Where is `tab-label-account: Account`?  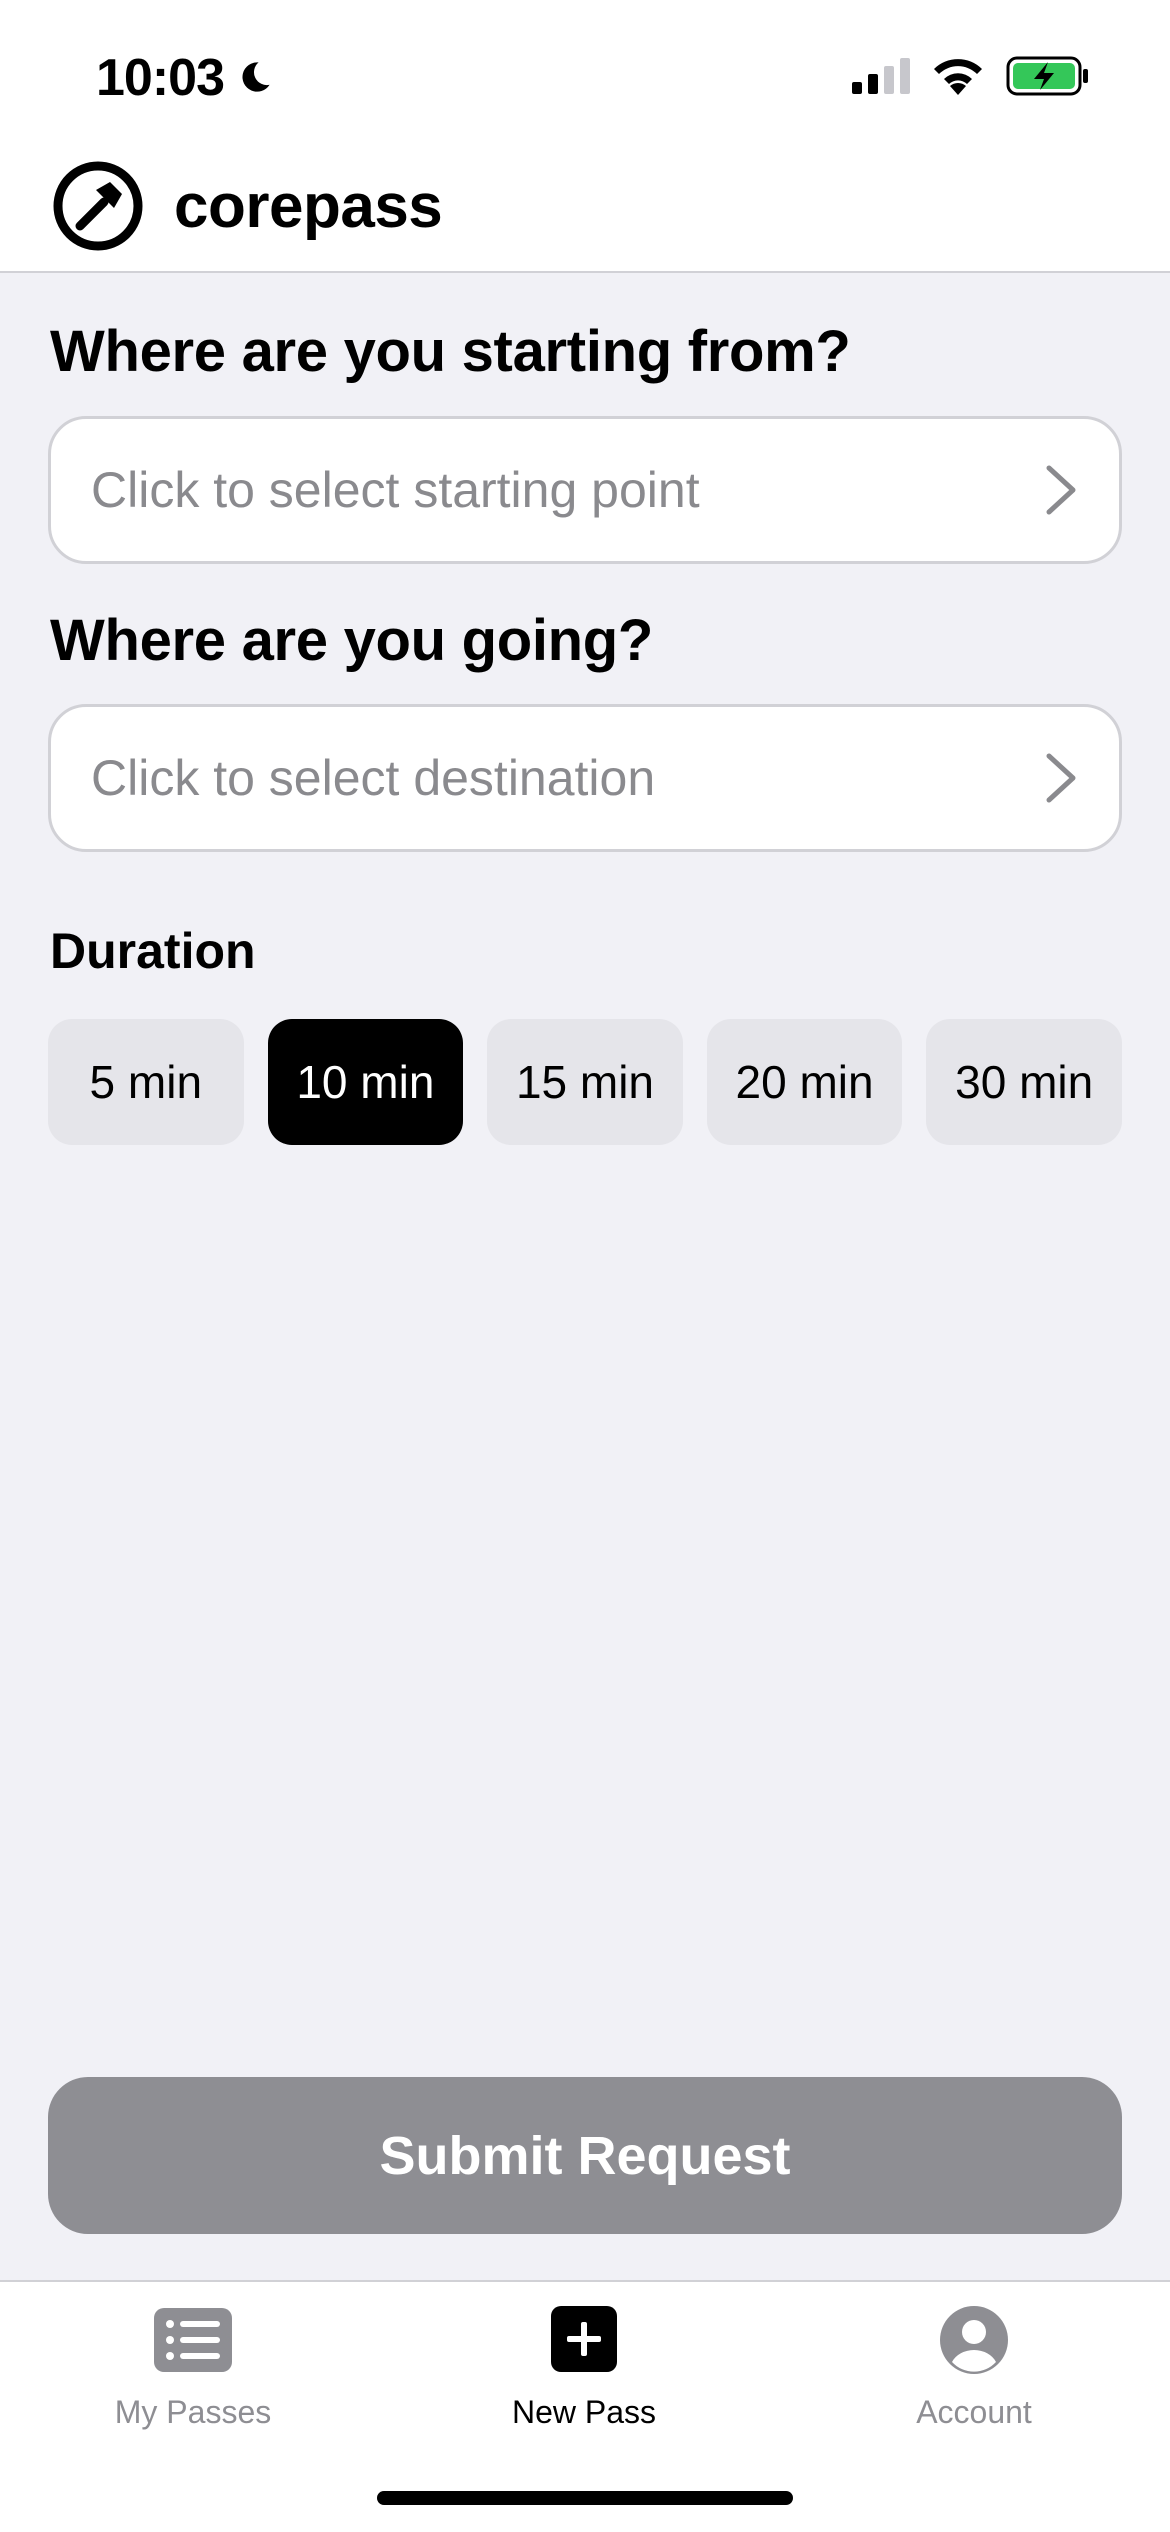
tab-label-account: Account is located at coordinates (974, 2412).